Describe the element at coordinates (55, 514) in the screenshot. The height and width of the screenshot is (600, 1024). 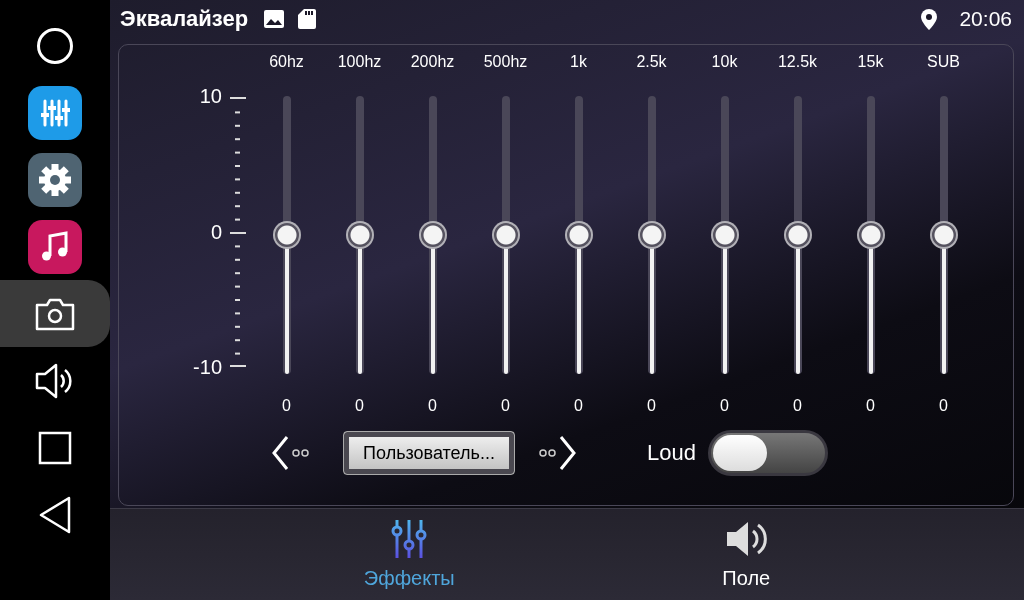
I see `back-icon` at that location.